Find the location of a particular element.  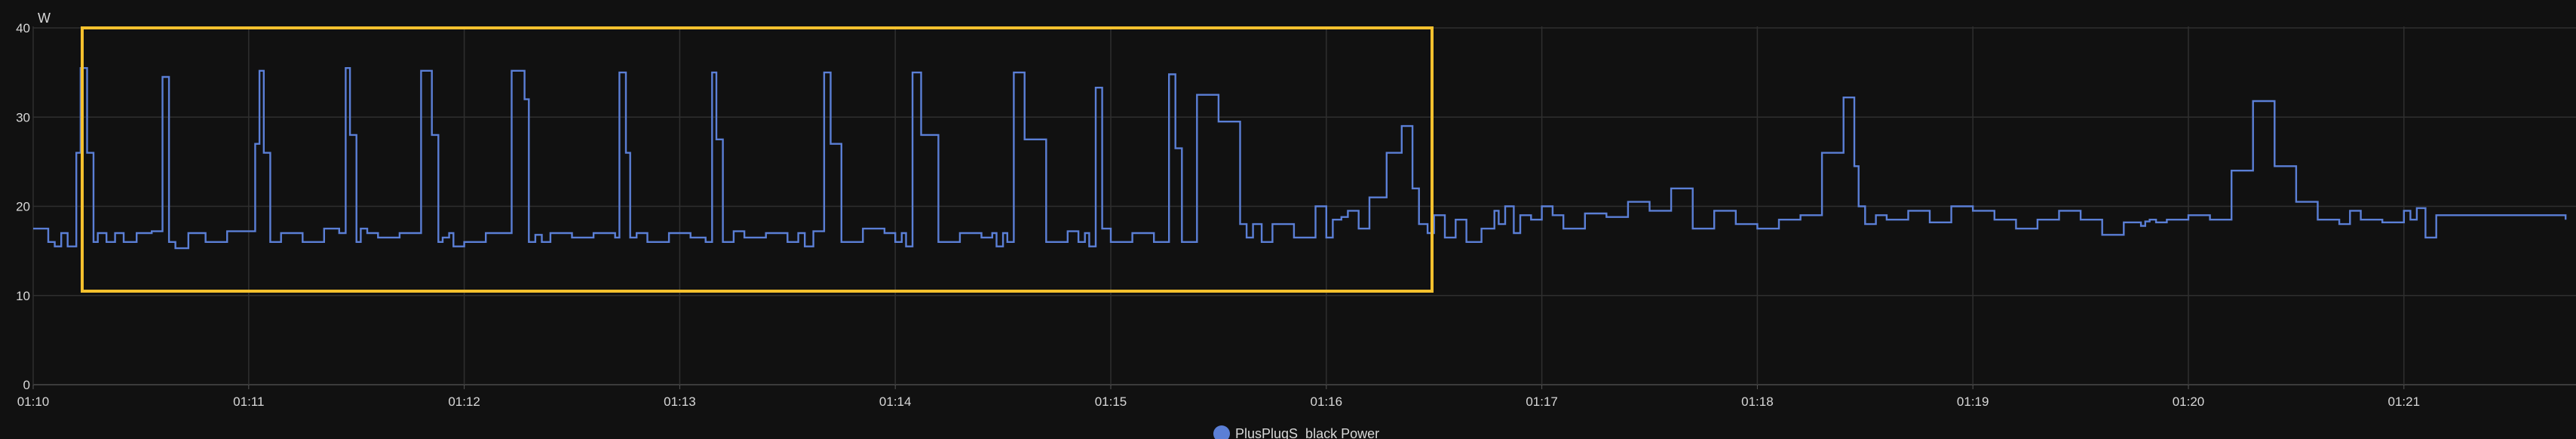

y-tick-label: 20 is located at coordinates (23, 207).